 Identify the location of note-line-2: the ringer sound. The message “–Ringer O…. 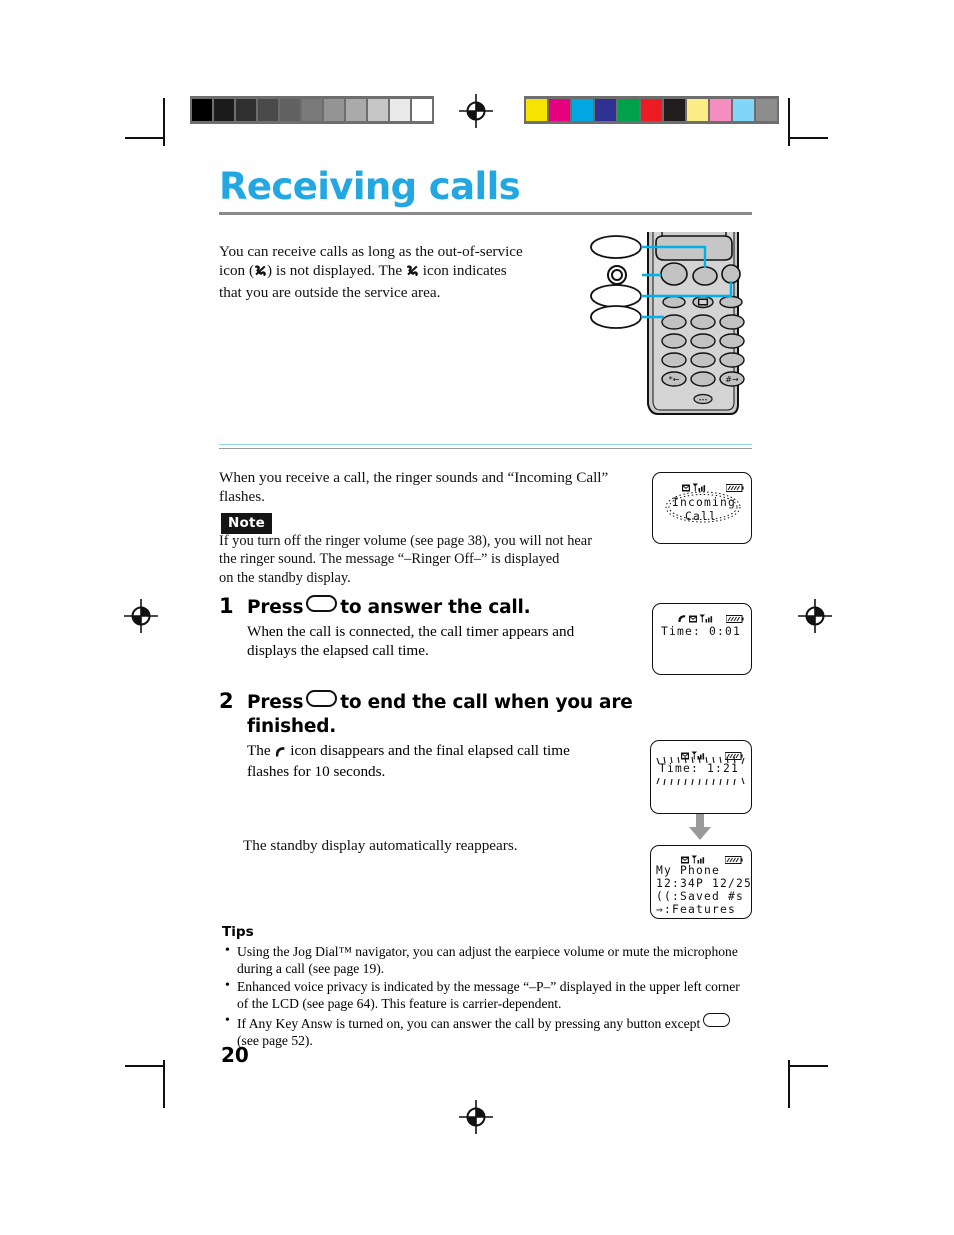
(389, 559).